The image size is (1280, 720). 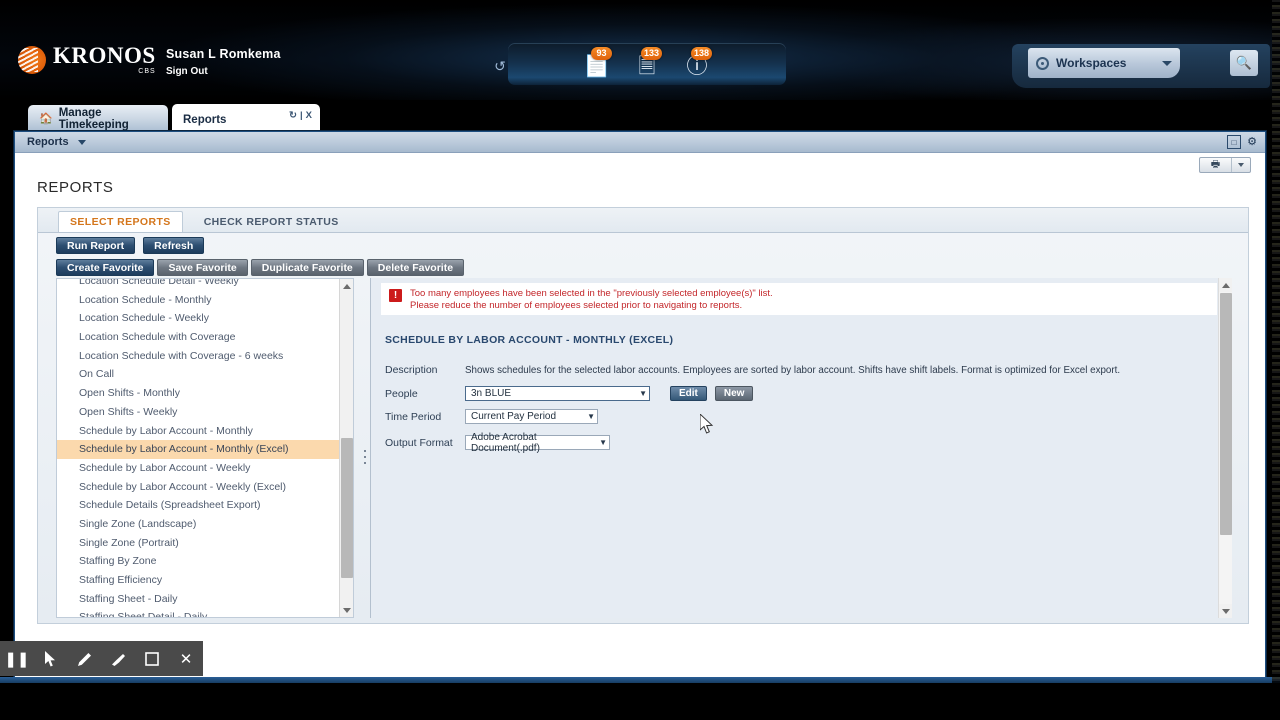 I want to click on report-list-scrollbar, so click(x=346, y=448).